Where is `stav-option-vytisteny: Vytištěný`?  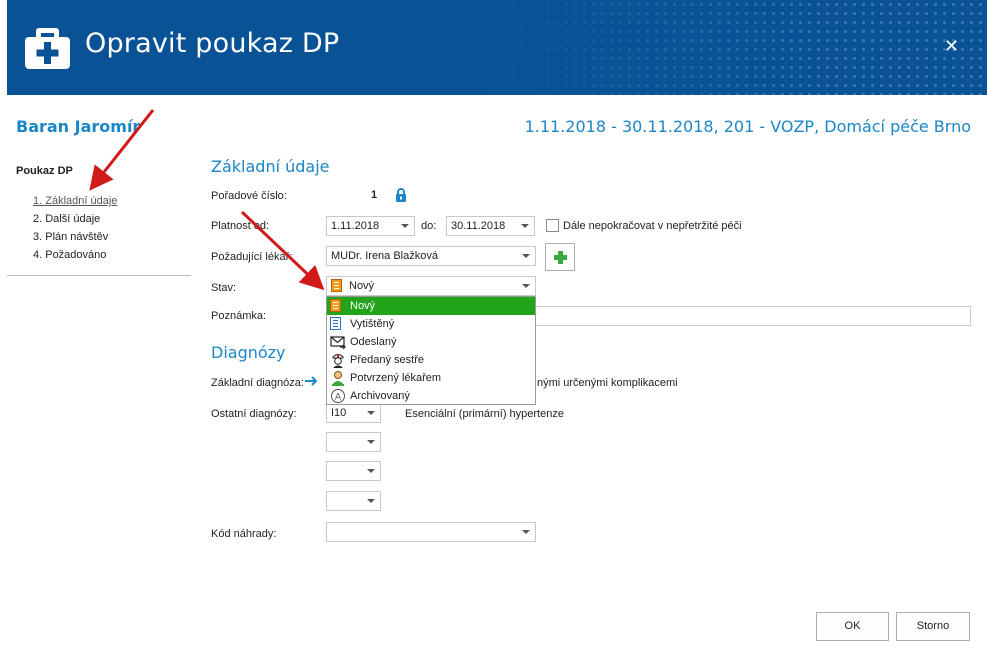 stav-option-vytisteny: Vytištěný is located at coordinates (431, 324).